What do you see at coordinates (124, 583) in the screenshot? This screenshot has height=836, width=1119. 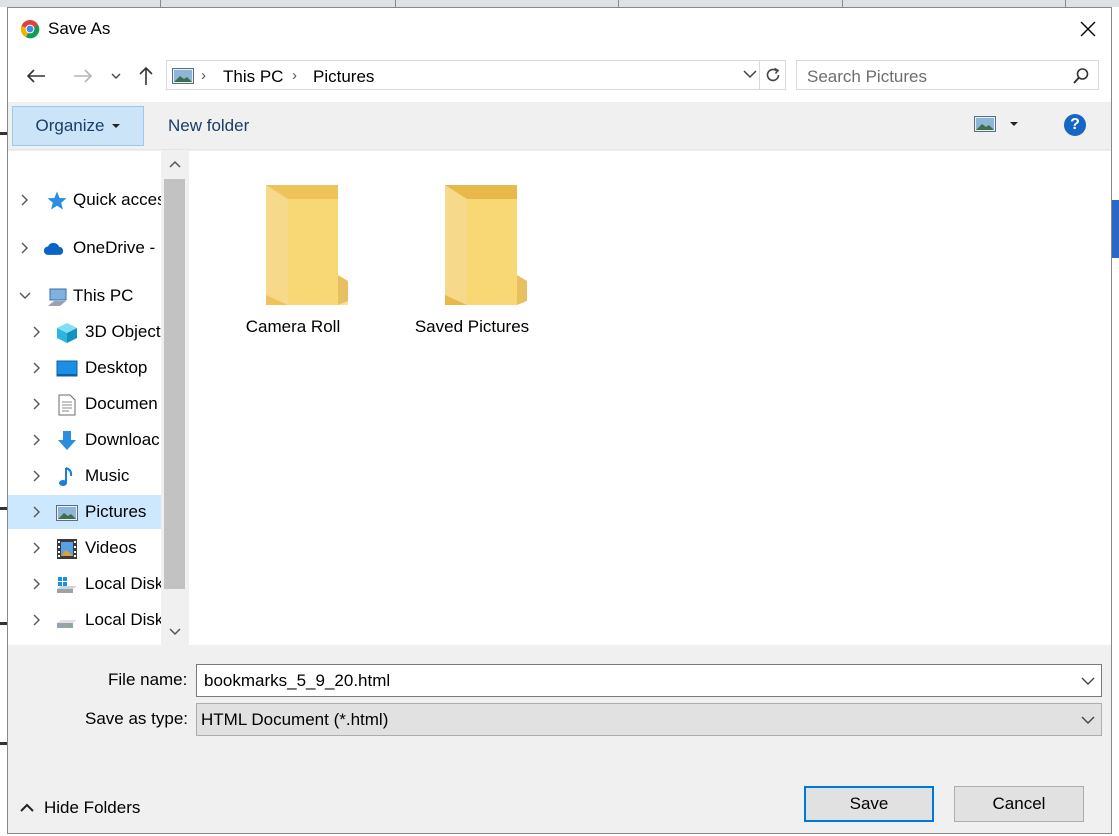 I see `tree-label: Local Disk` at bounding box center [124, 583].